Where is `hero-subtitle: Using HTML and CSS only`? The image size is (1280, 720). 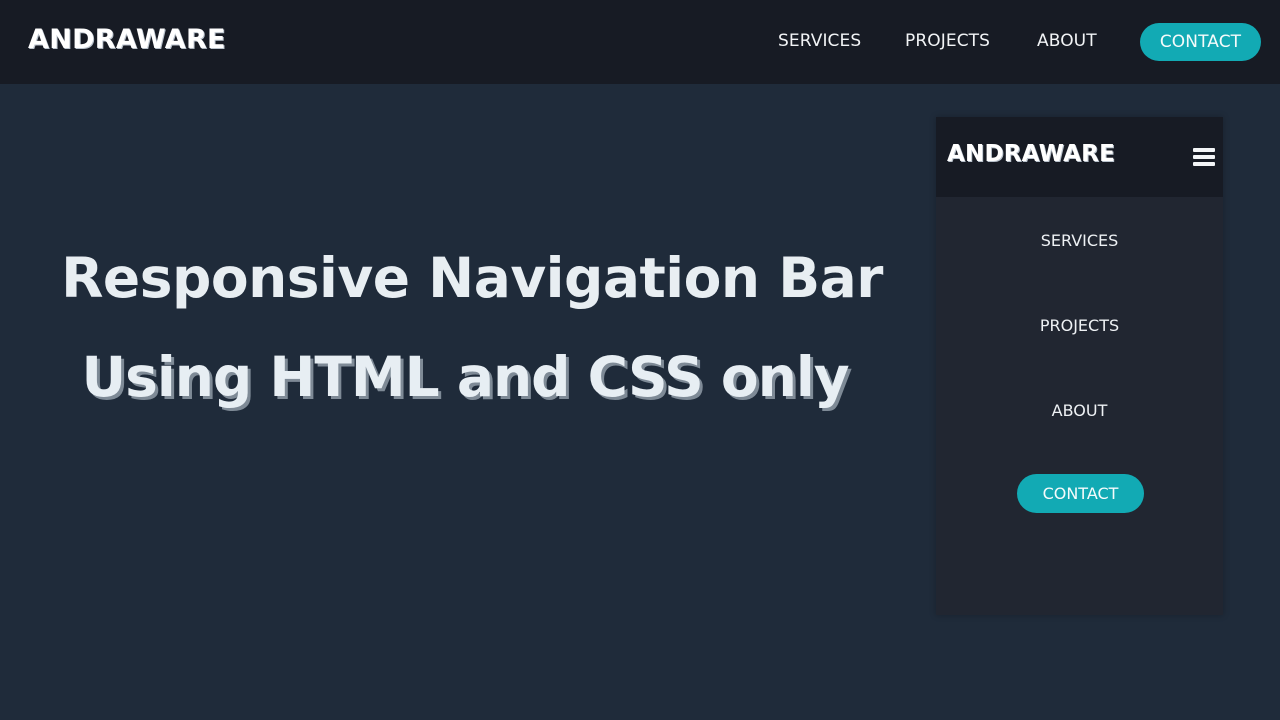 hero-subtitle: Using HTML and CSS only is located at coordinates (465, 377).